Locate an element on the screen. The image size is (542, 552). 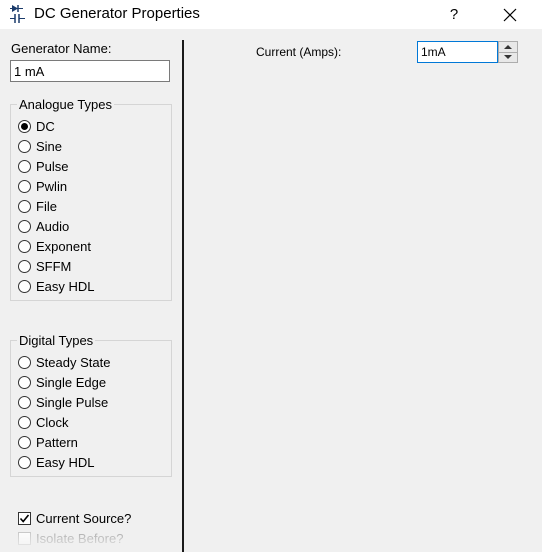
radio-label: Pattern is located at coordinates (57, 442).